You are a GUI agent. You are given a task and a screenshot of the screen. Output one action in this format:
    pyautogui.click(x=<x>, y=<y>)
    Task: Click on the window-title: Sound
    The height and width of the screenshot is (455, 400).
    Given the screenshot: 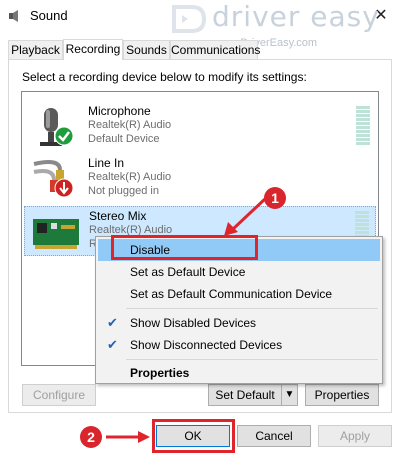 What is the action you would take?
    pyautogui.click(x=49, y=15)
    